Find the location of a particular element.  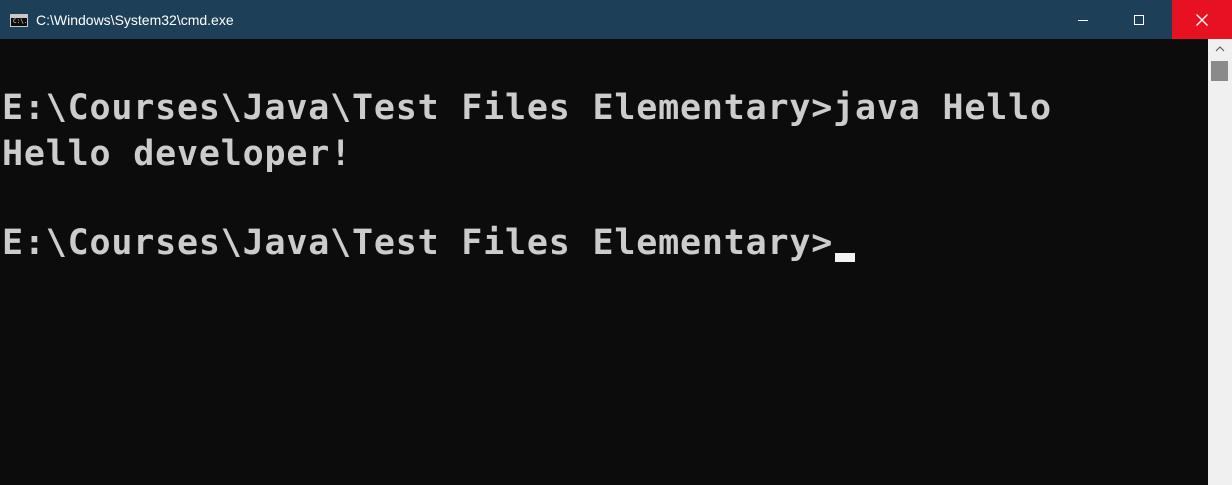

console-line-prompt: E:\Courses\Java\Test Files Elementary> is located at coordinates (429, 243).